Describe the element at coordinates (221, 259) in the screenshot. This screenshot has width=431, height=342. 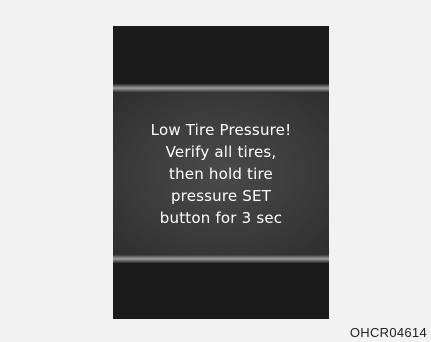
I see `display-divider-bottom` at that location.